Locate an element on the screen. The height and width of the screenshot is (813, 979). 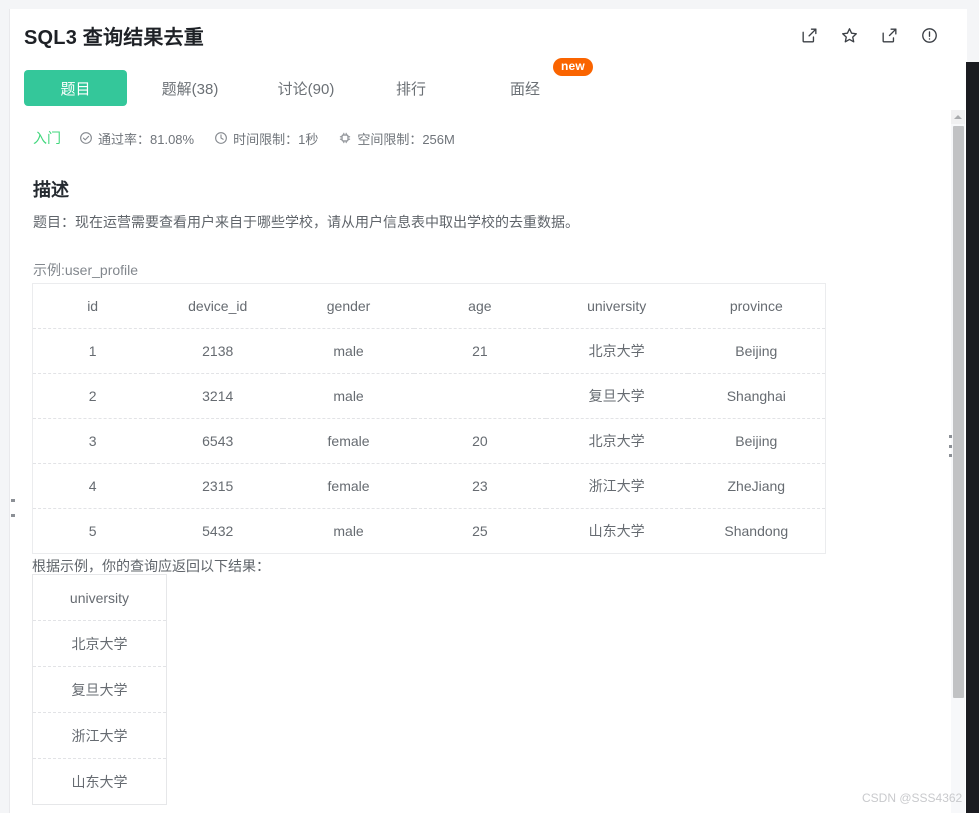
table-row: 复旦大学 is located at coordinates (99, 689).